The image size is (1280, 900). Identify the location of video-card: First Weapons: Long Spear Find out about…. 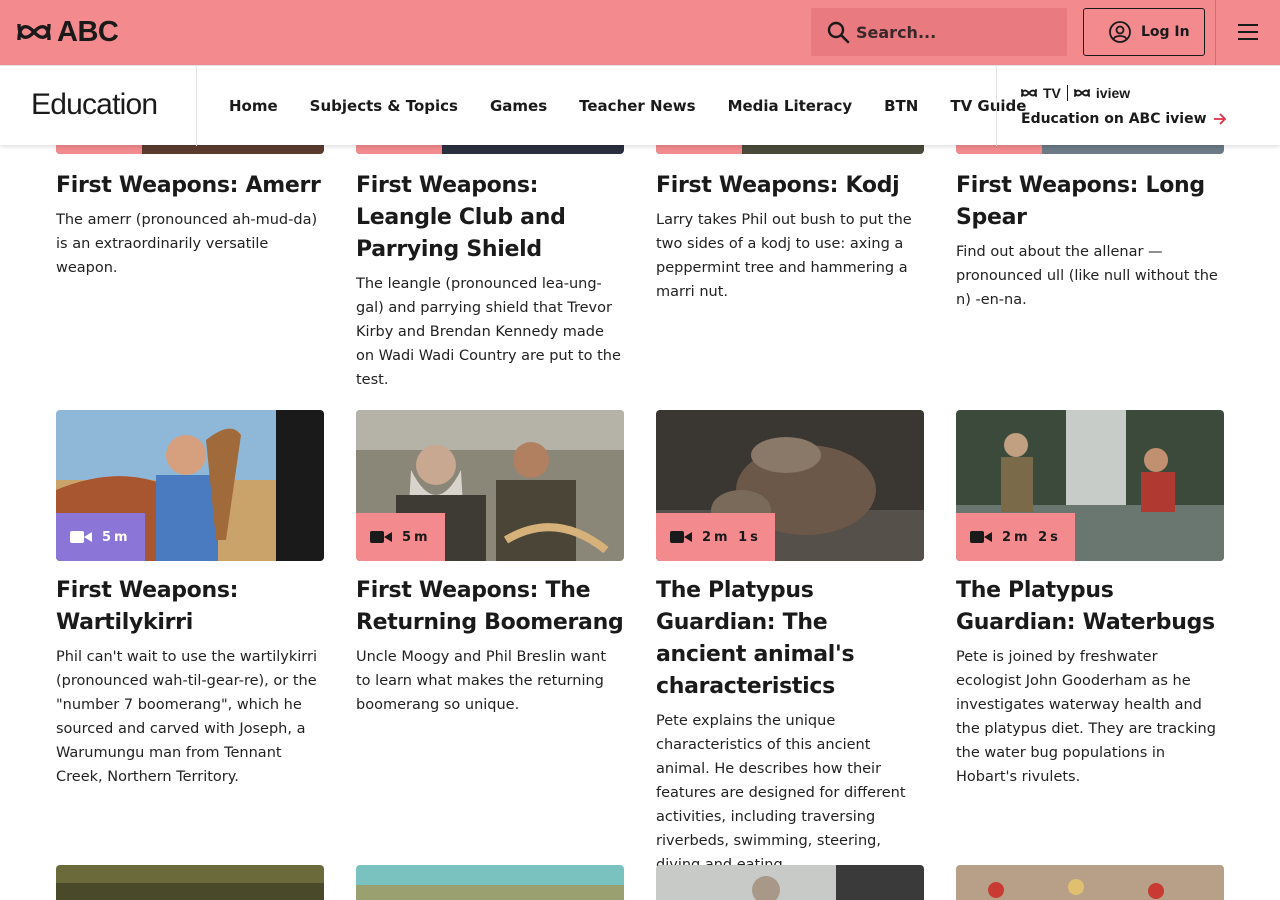
(1090, 234).